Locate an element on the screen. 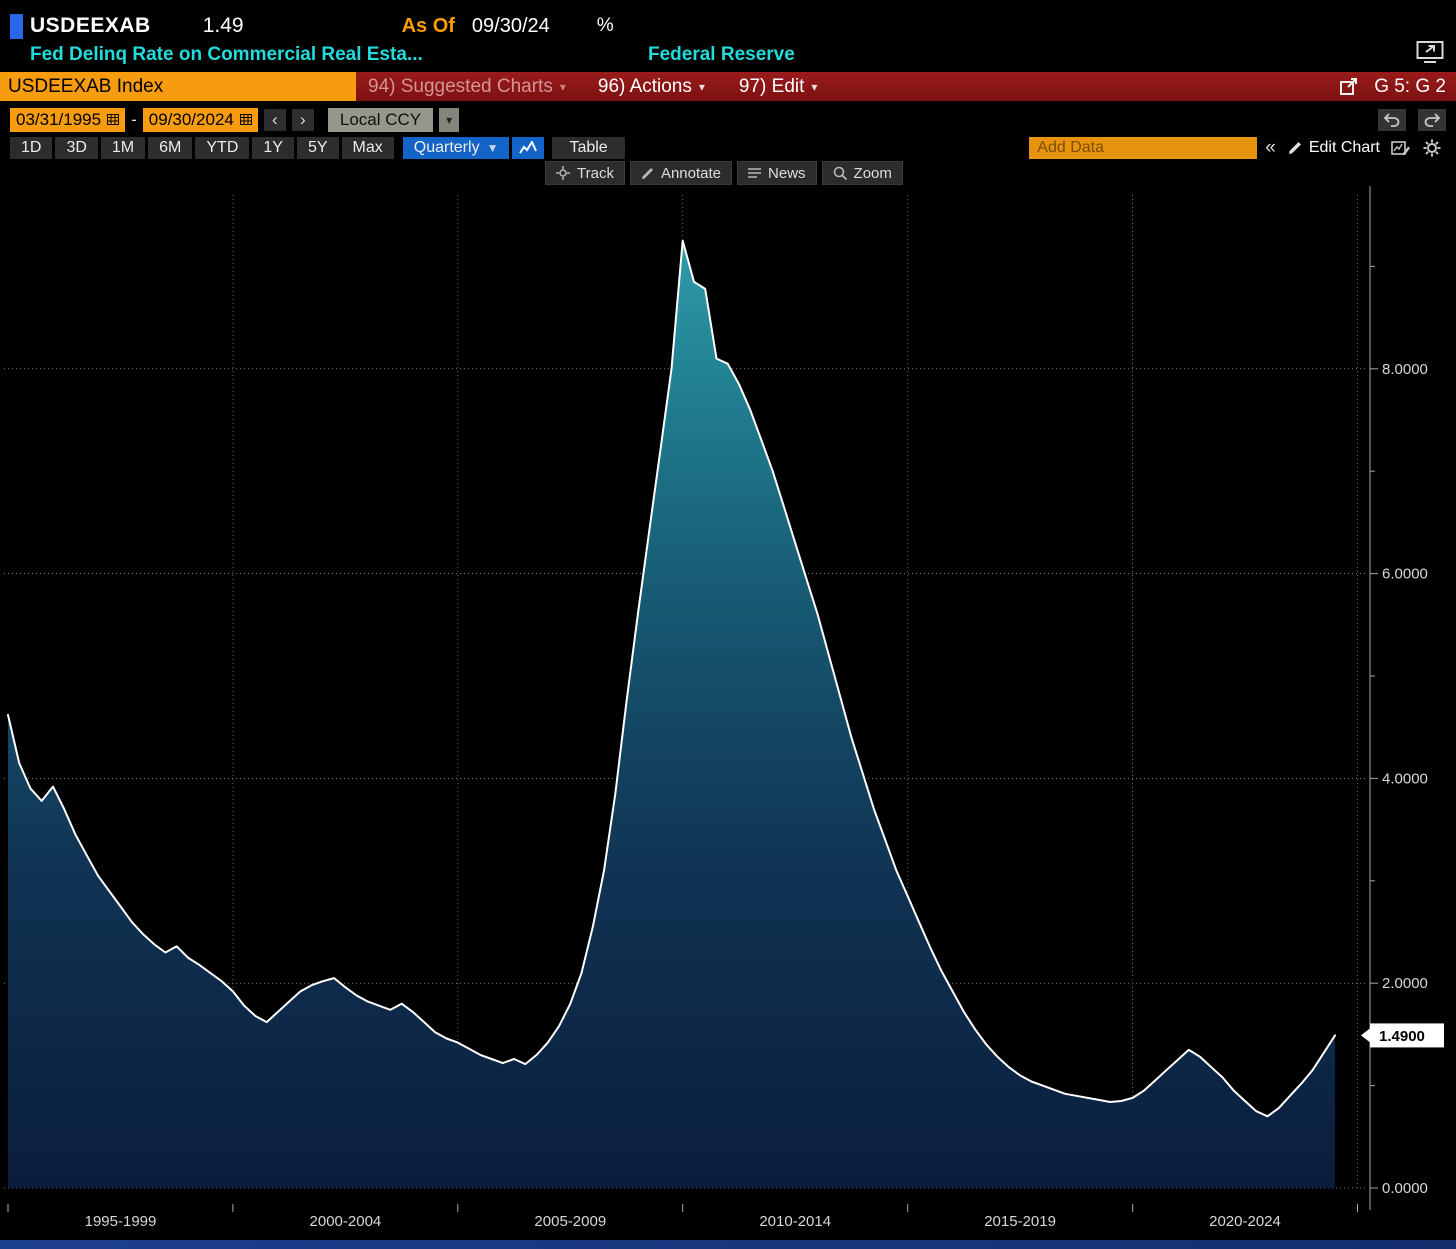 This screenshot has width=1456, height=1249. currency-dropdown-button: ▾ is located at coordinates (449, 120).